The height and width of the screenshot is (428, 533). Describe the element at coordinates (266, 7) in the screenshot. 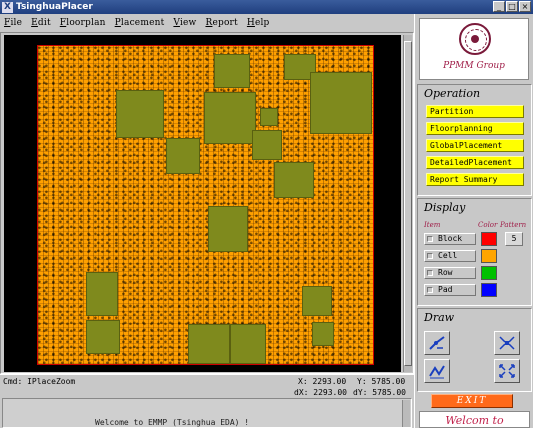

I see `title-bar: X TsinghuaPlacer _ □ ×` at that location.